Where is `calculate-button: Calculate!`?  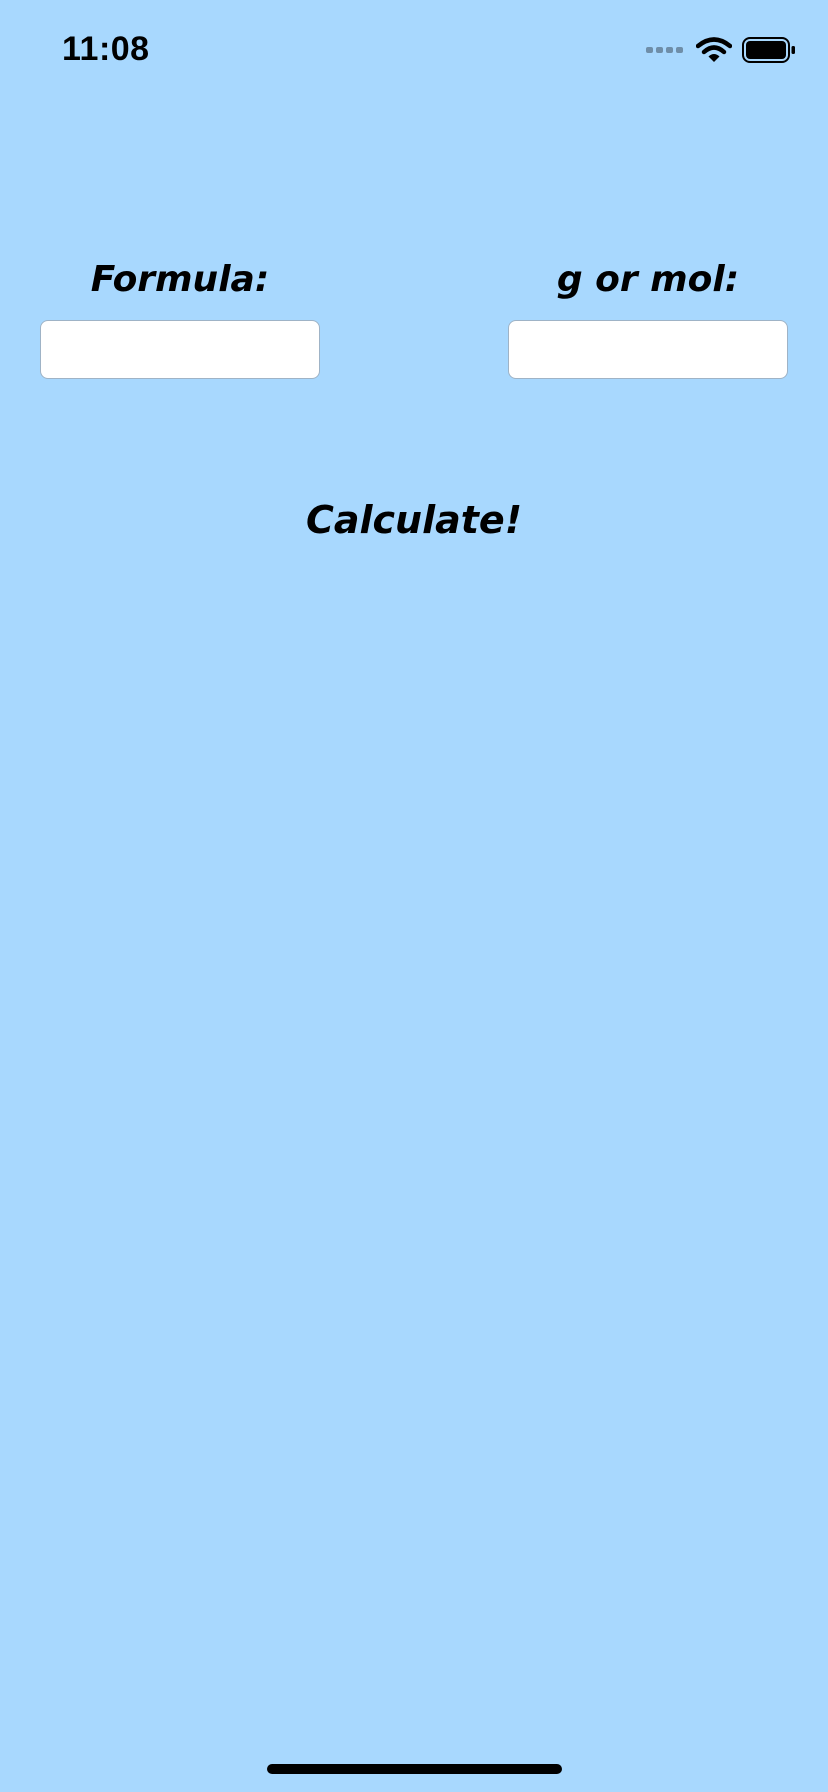
calculate-button: Calculate! is located at coordinates (414, 520).